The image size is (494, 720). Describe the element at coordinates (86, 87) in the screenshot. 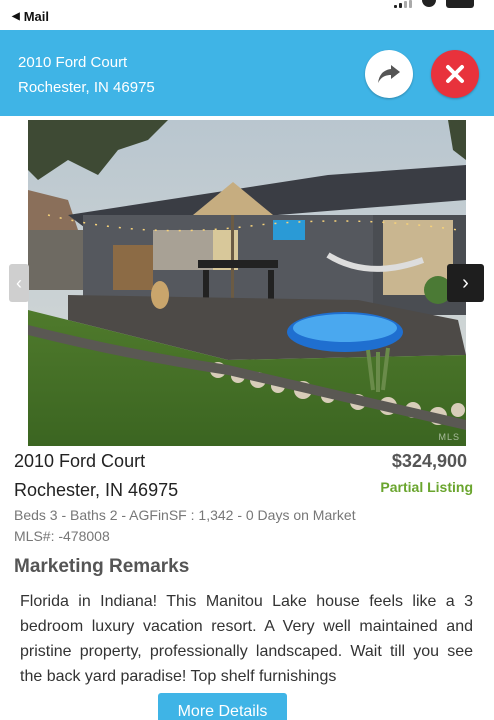

I see `header-address-line2: Rochester, IN 46975` at that location.